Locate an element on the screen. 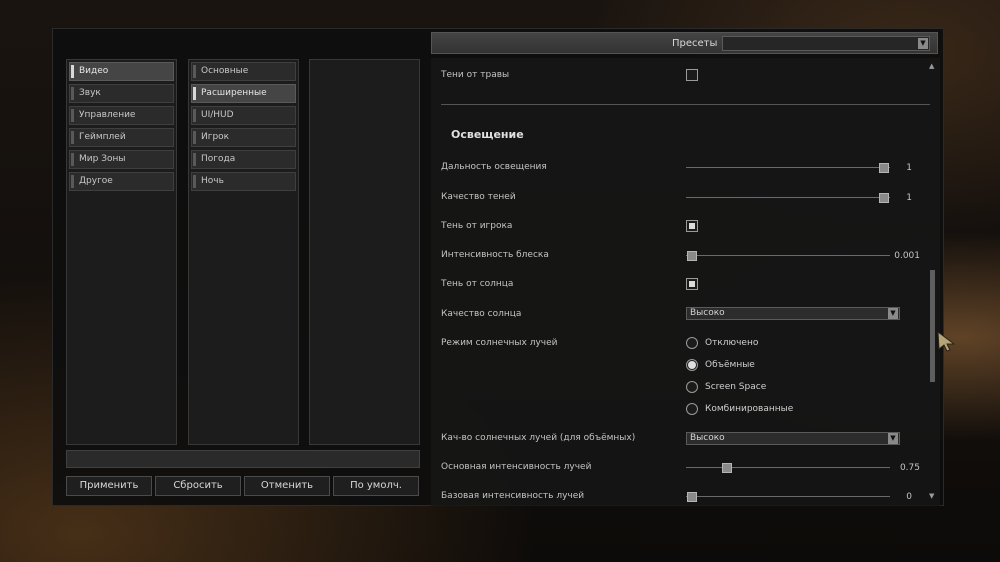 Image resolution: width=1000 pixels, height=562 pixels. base-ray-intensity-slider is located at coordinates (788, 497).